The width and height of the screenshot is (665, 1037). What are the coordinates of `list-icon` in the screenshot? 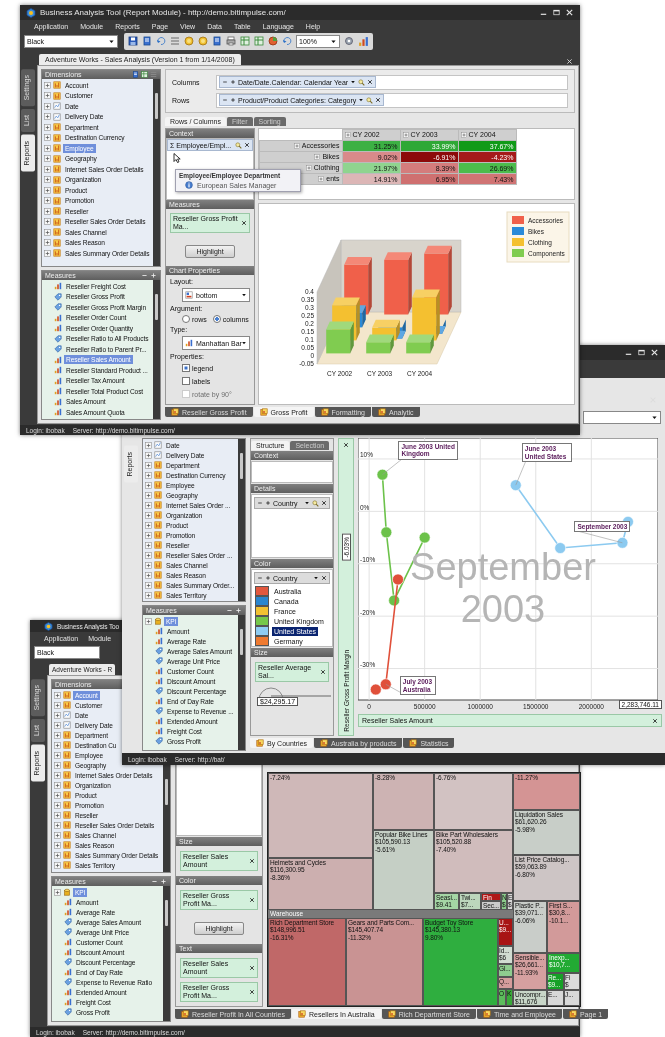 It's located at (175, 41).